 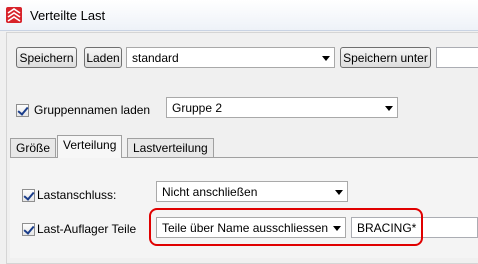 I want to click on tab-groesse: Größe, so click(x=33, y=148).